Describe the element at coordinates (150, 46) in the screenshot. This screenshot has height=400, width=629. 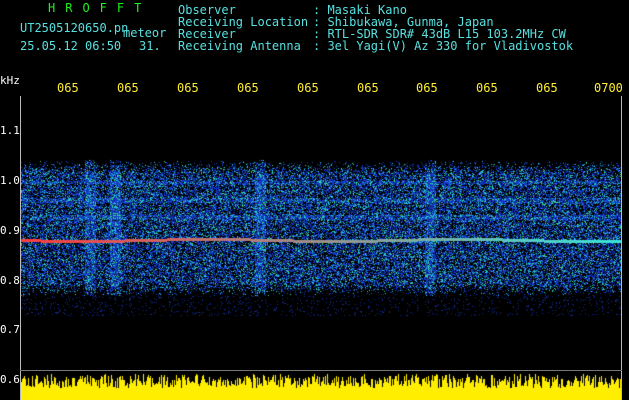
I see `file-count: 31.` at that location.